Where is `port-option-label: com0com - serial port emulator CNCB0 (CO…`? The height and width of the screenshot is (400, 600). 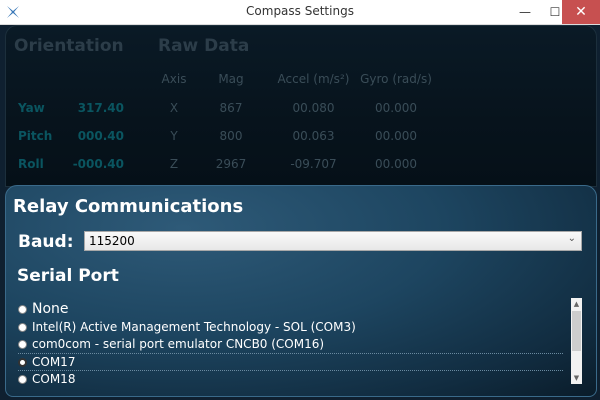 port-option-label: com0com - serial port emulator CNCB0 (CO… is located at coordinates (178, 344).